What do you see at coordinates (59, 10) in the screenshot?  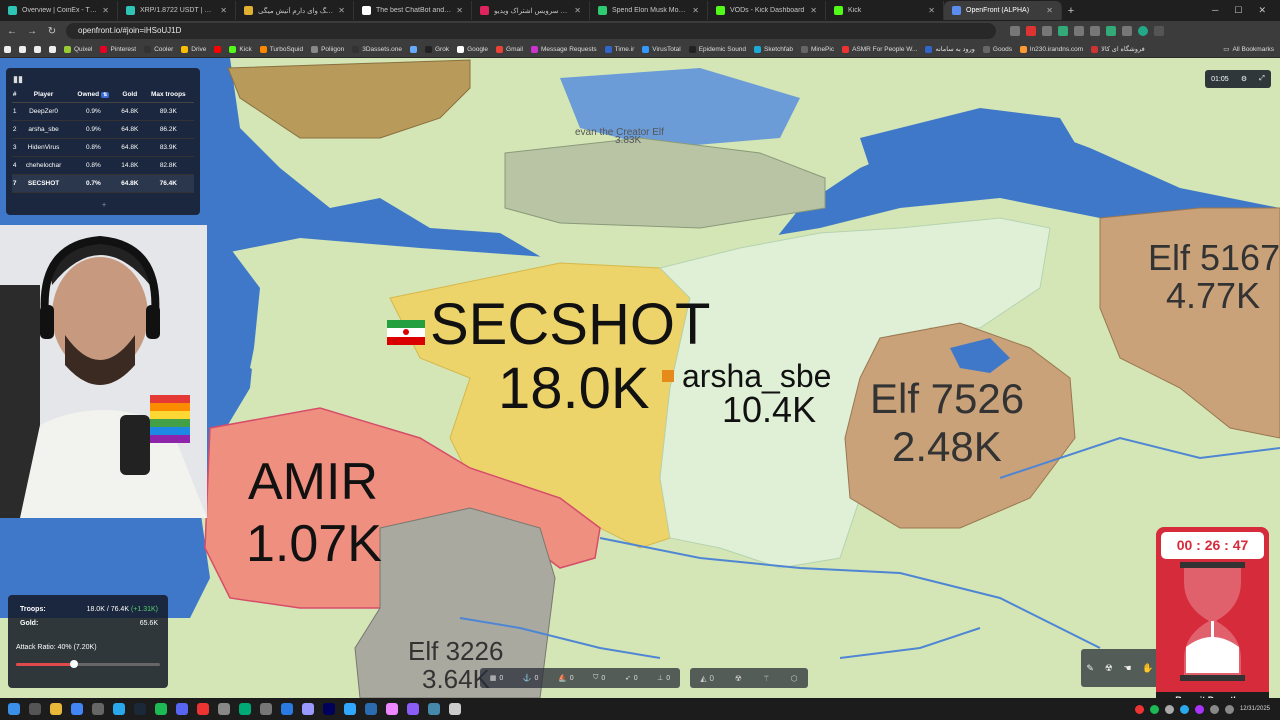 I see `tab-coinex-overview: Overview | CoinEx - The Global✕` at bounding box center [59, 10].